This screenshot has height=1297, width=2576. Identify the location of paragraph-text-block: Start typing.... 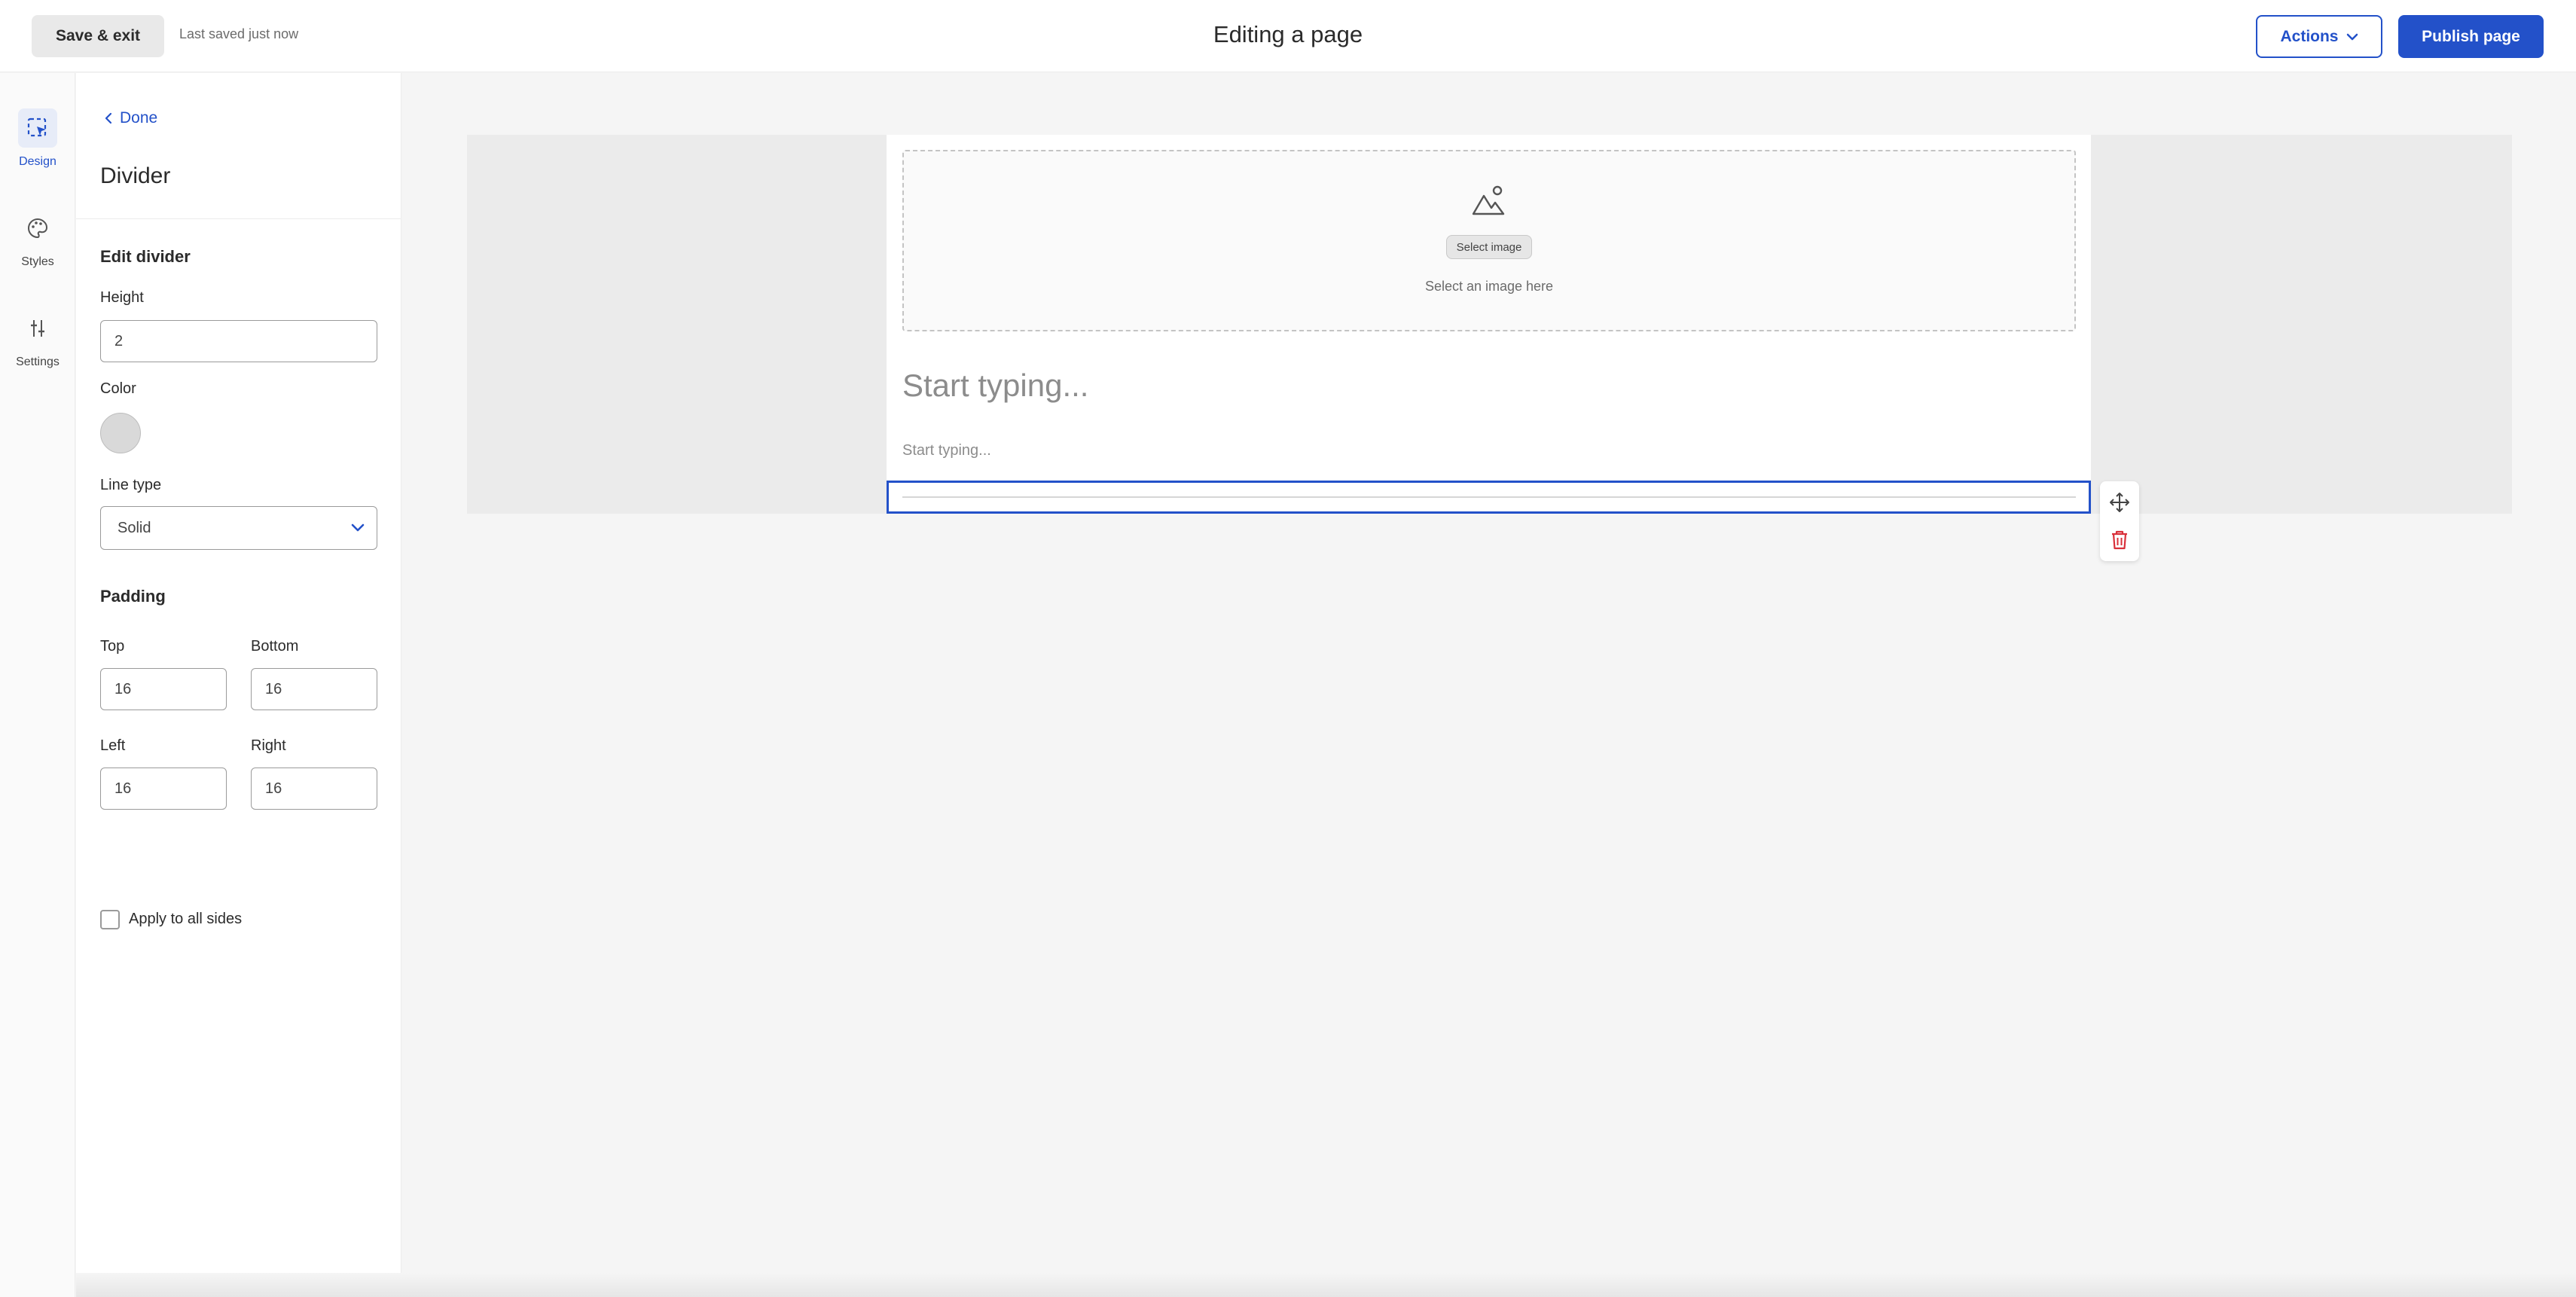
(947, 450).